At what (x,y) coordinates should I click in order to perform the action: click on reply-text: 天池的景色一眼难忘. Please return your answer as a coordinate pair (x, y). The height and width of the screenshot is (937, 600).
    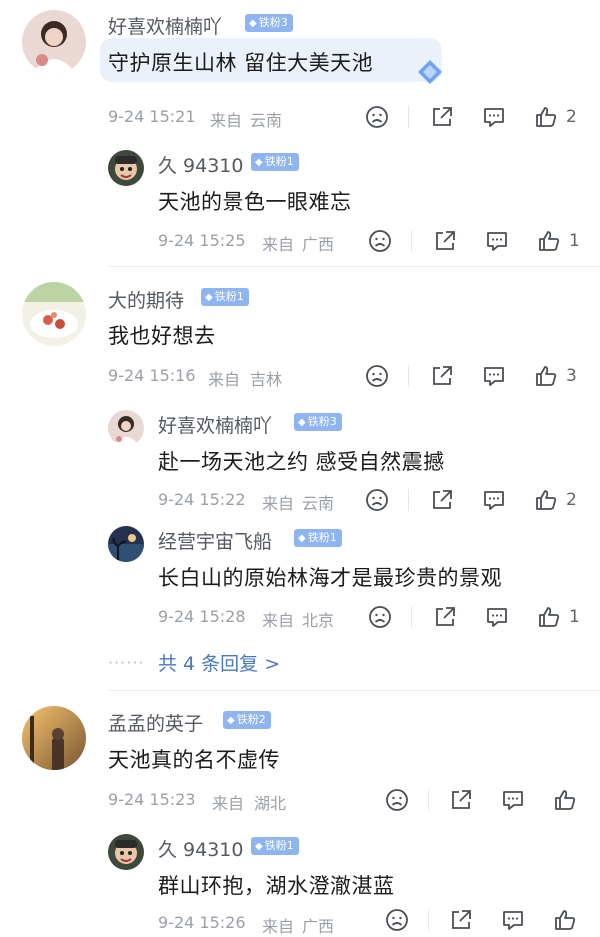
    Looking at the image, I should click on (255, 202).